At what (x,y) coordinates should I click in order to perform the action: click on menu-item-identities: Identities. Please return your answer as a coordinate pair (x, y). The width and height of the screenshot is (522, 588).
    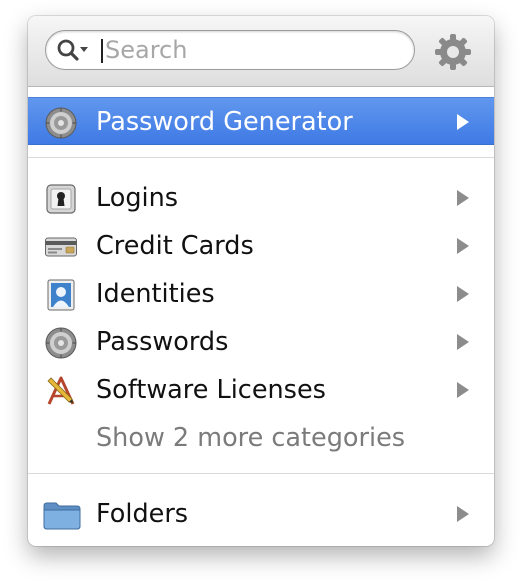
    Looking at the image, I should click on (261, 294).